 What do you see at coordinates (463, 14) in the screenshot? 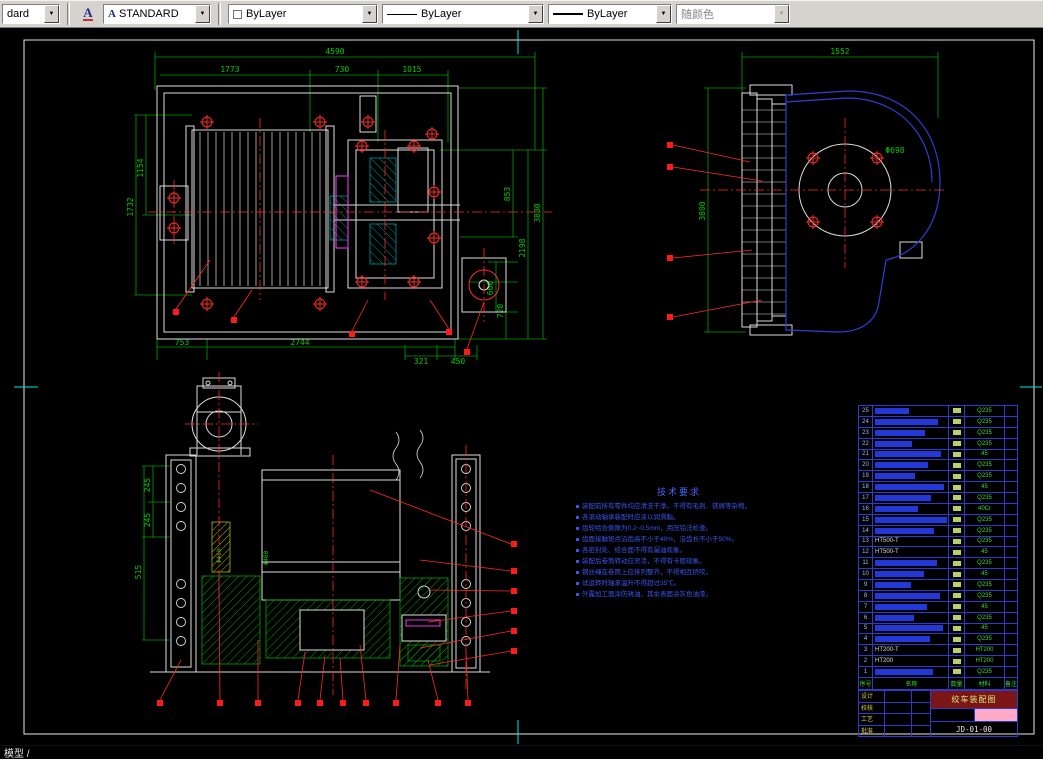
I see `linetype-control-combo: ByLayer ▼` at bounding box center [463, 14].